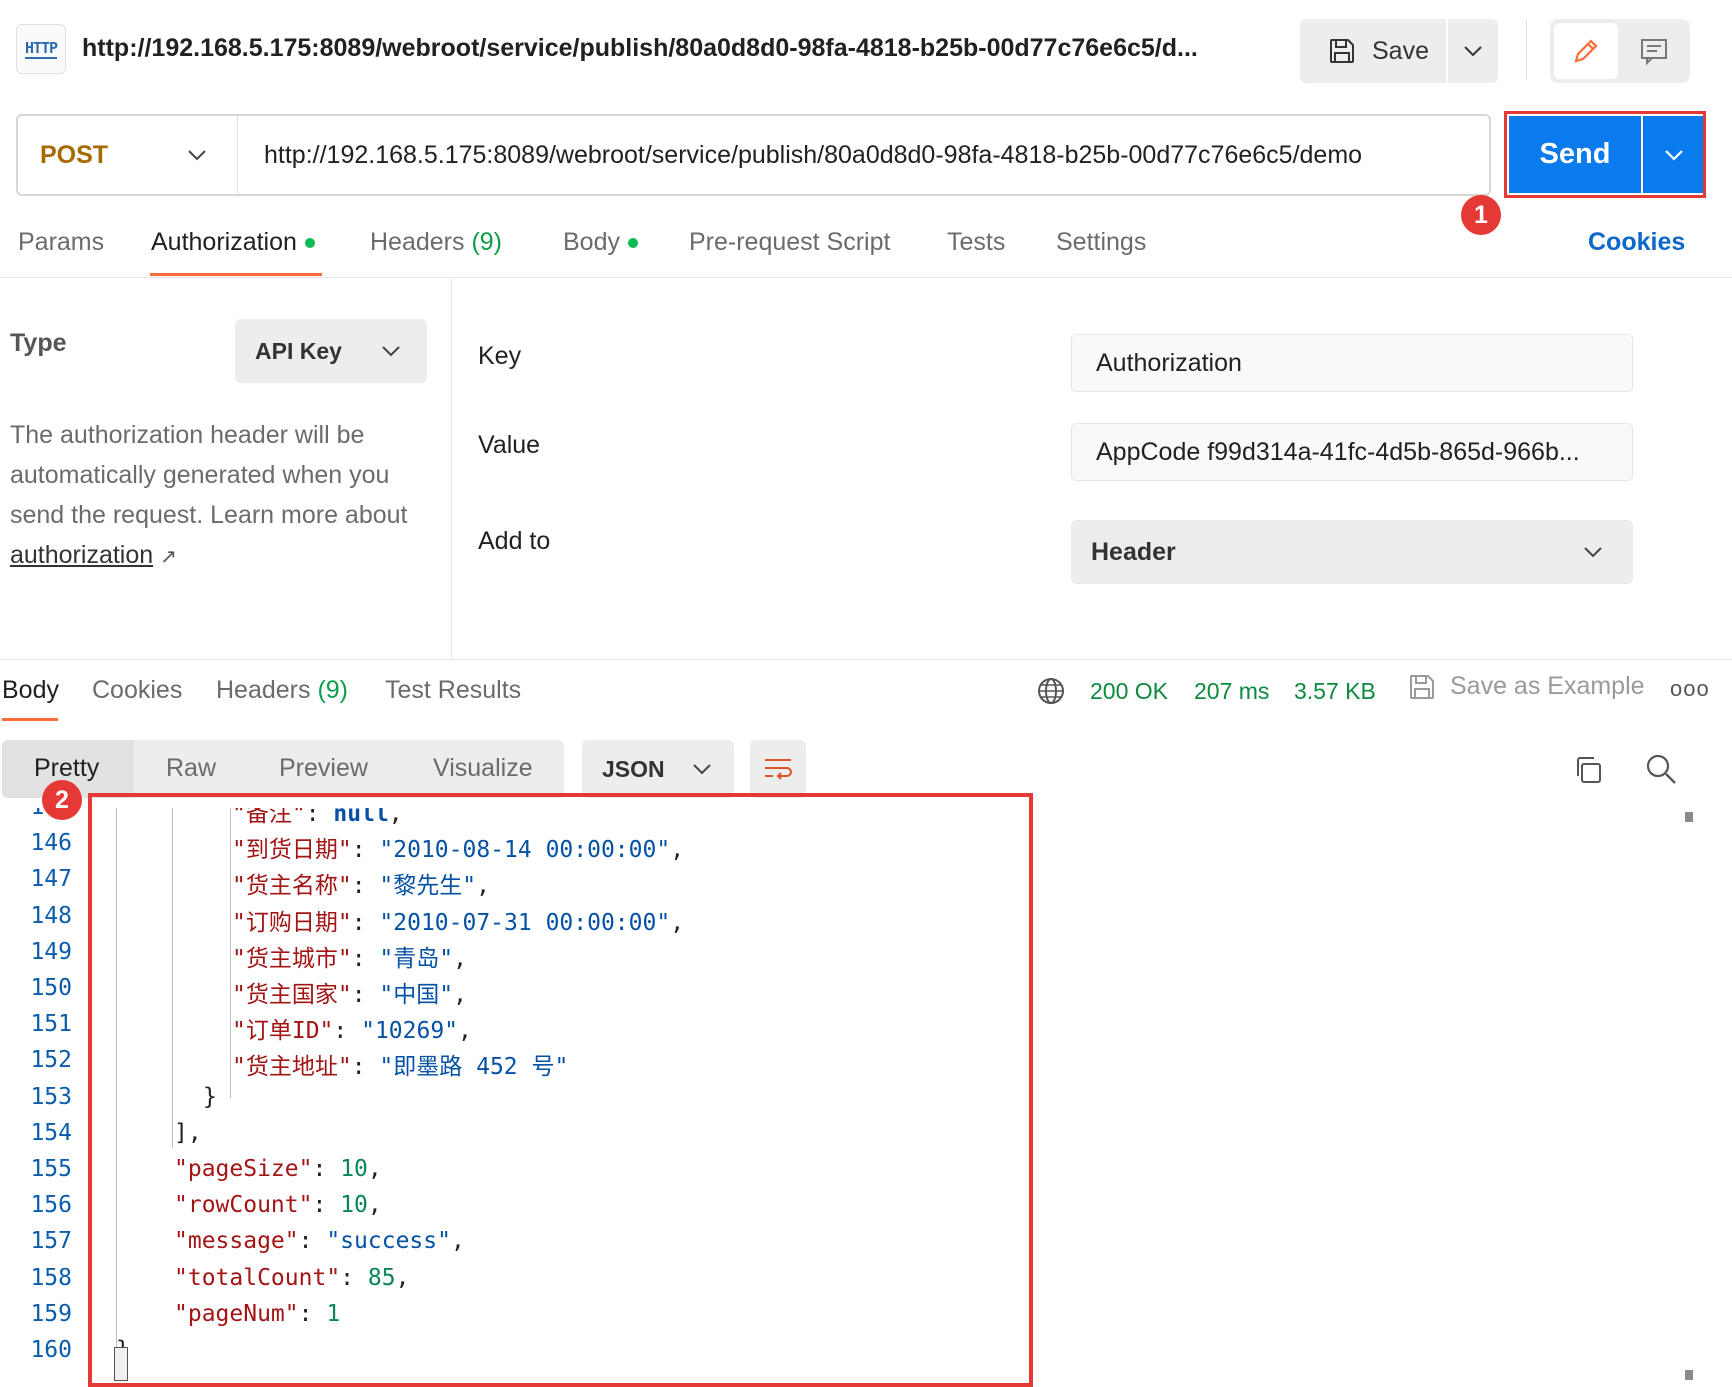  What do you see at coordinates (51, 951) in the screenshot?
I see `line-number: 149` at bounding box center [51, 951].